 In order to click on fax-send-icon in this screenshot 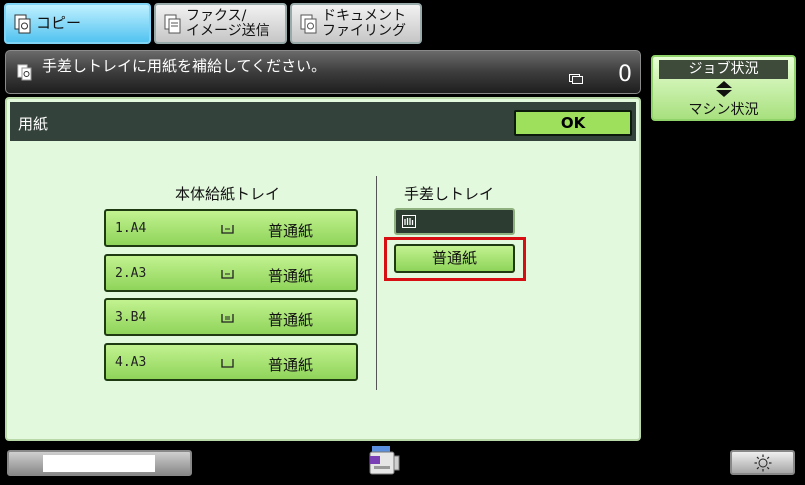, I will do `click(173, 24)`.